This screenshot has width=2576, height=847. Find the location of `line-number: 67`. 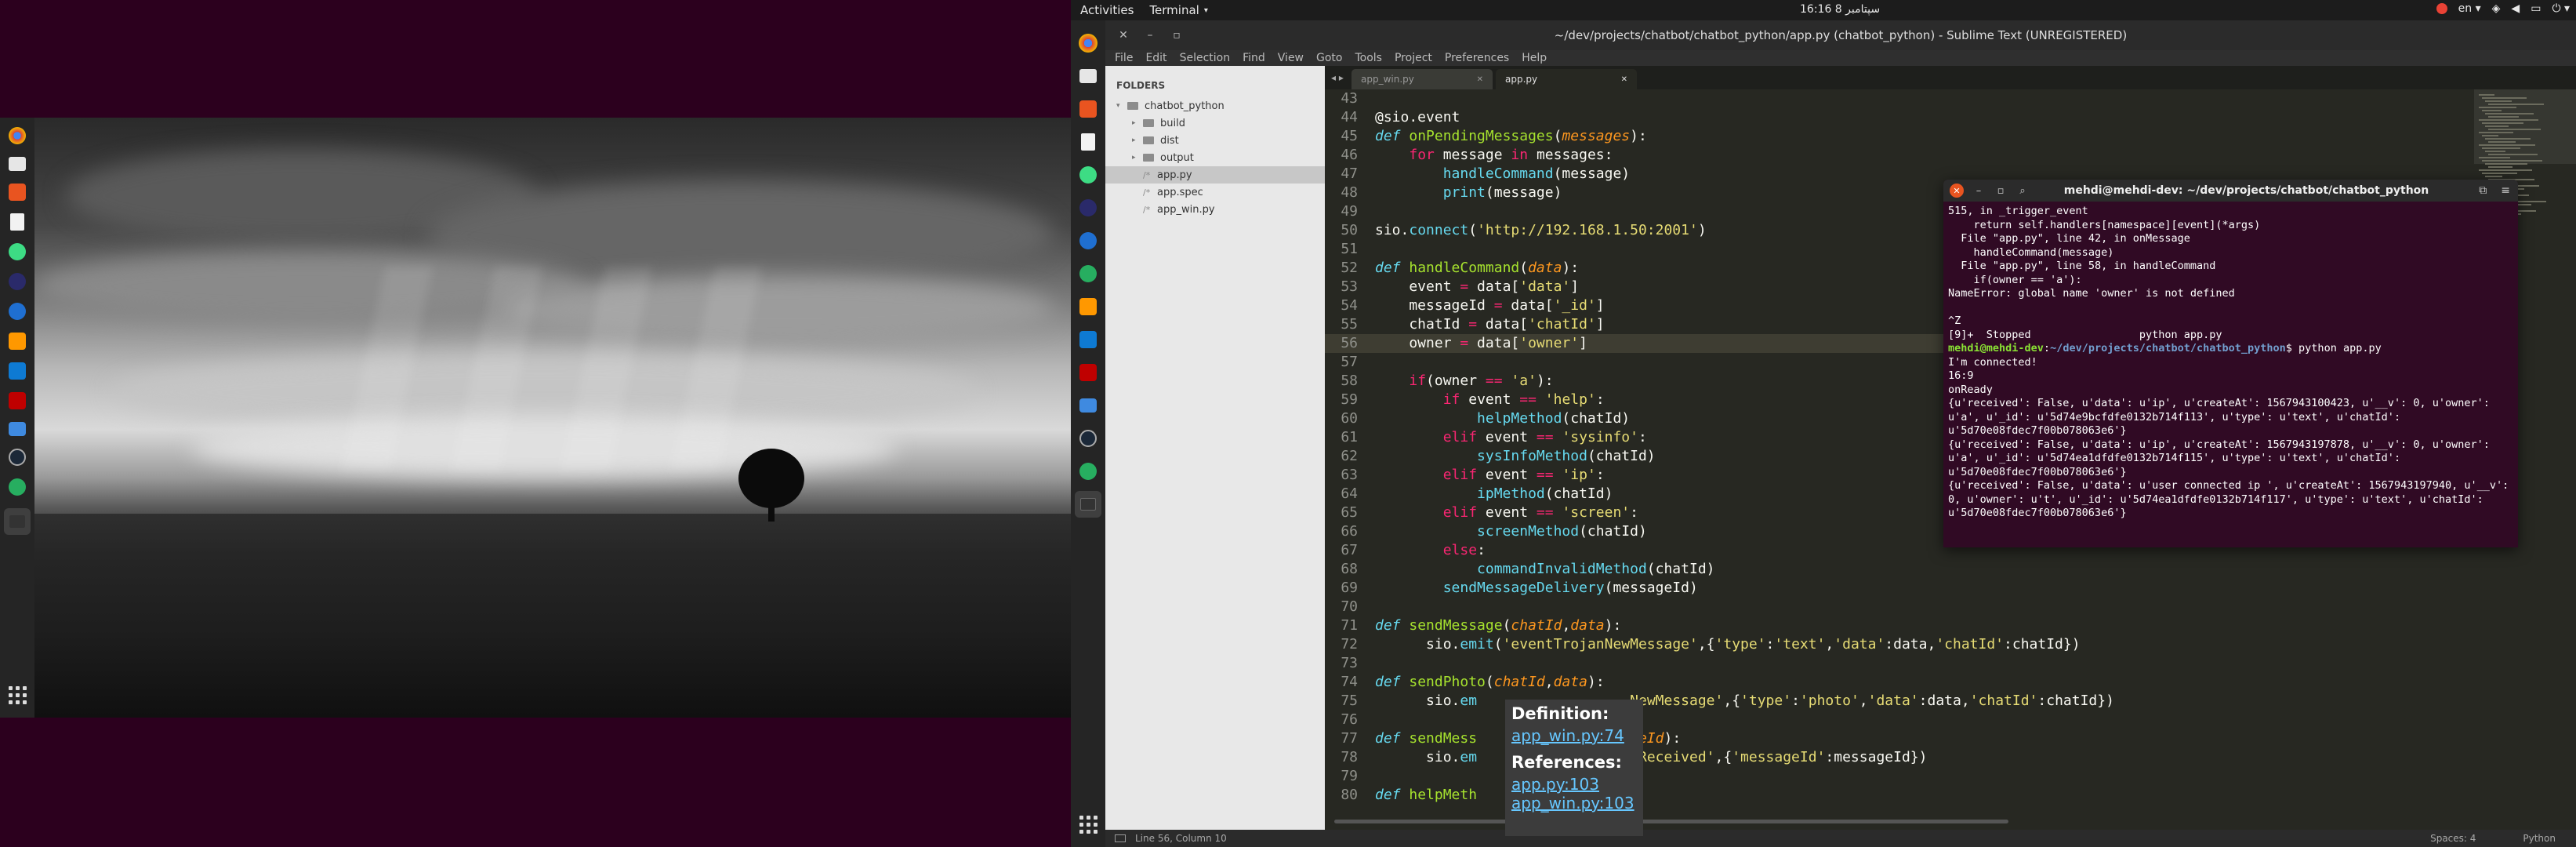

line-number: 67 is located at coordinates (1350, 550).